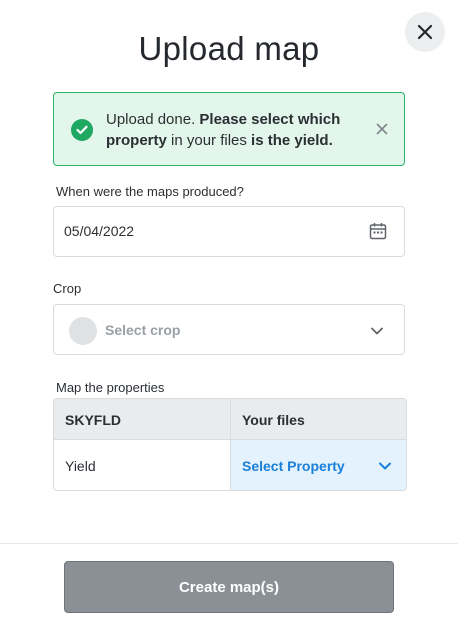  I want to click on select-property-dropdown: Select Property, so click(318, 465).